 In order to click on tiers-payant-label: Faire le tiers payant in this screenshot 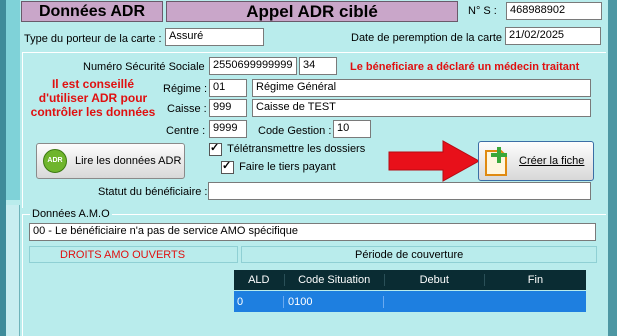, I will do `click(287, 167)`.